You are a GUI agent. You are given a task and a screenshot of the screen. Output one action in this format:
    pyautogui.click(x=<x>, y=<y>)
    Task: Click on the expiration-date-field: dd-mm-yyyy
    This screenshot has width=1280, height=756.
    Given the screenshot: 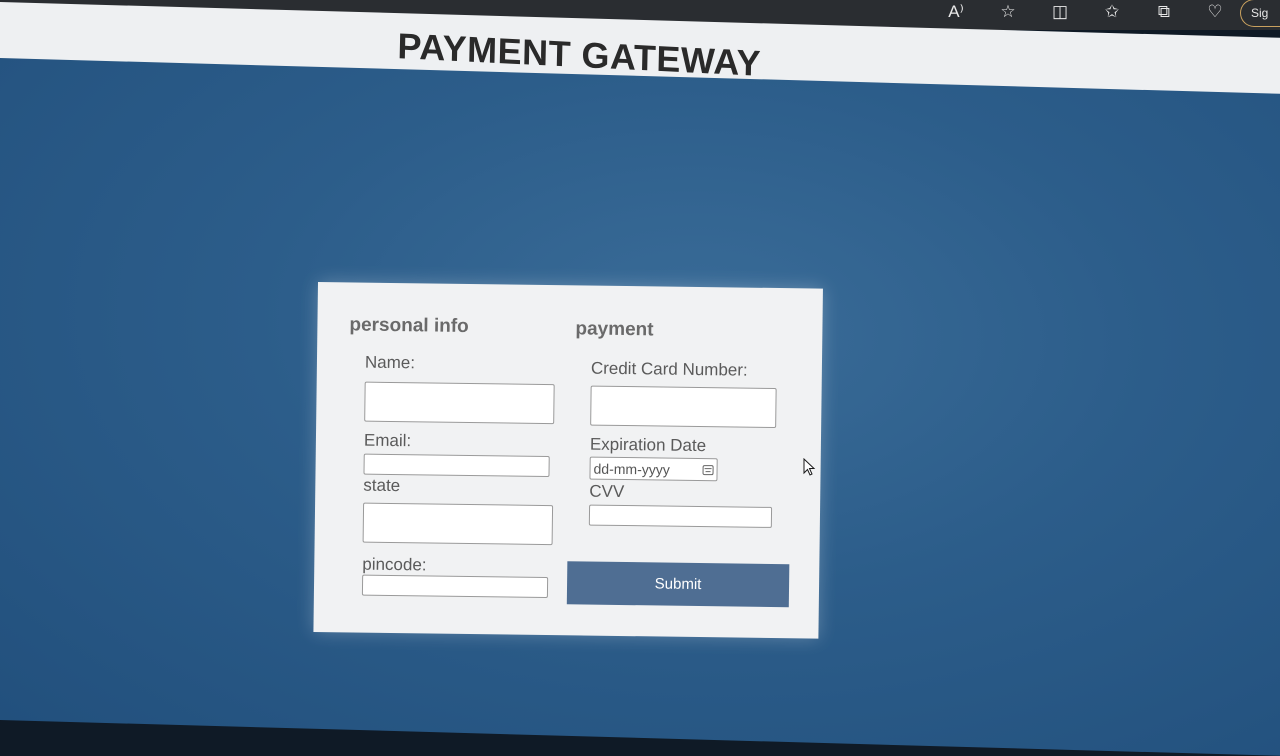 What is the action you would take?
    pyautogui.click(x=653, y=469)
    